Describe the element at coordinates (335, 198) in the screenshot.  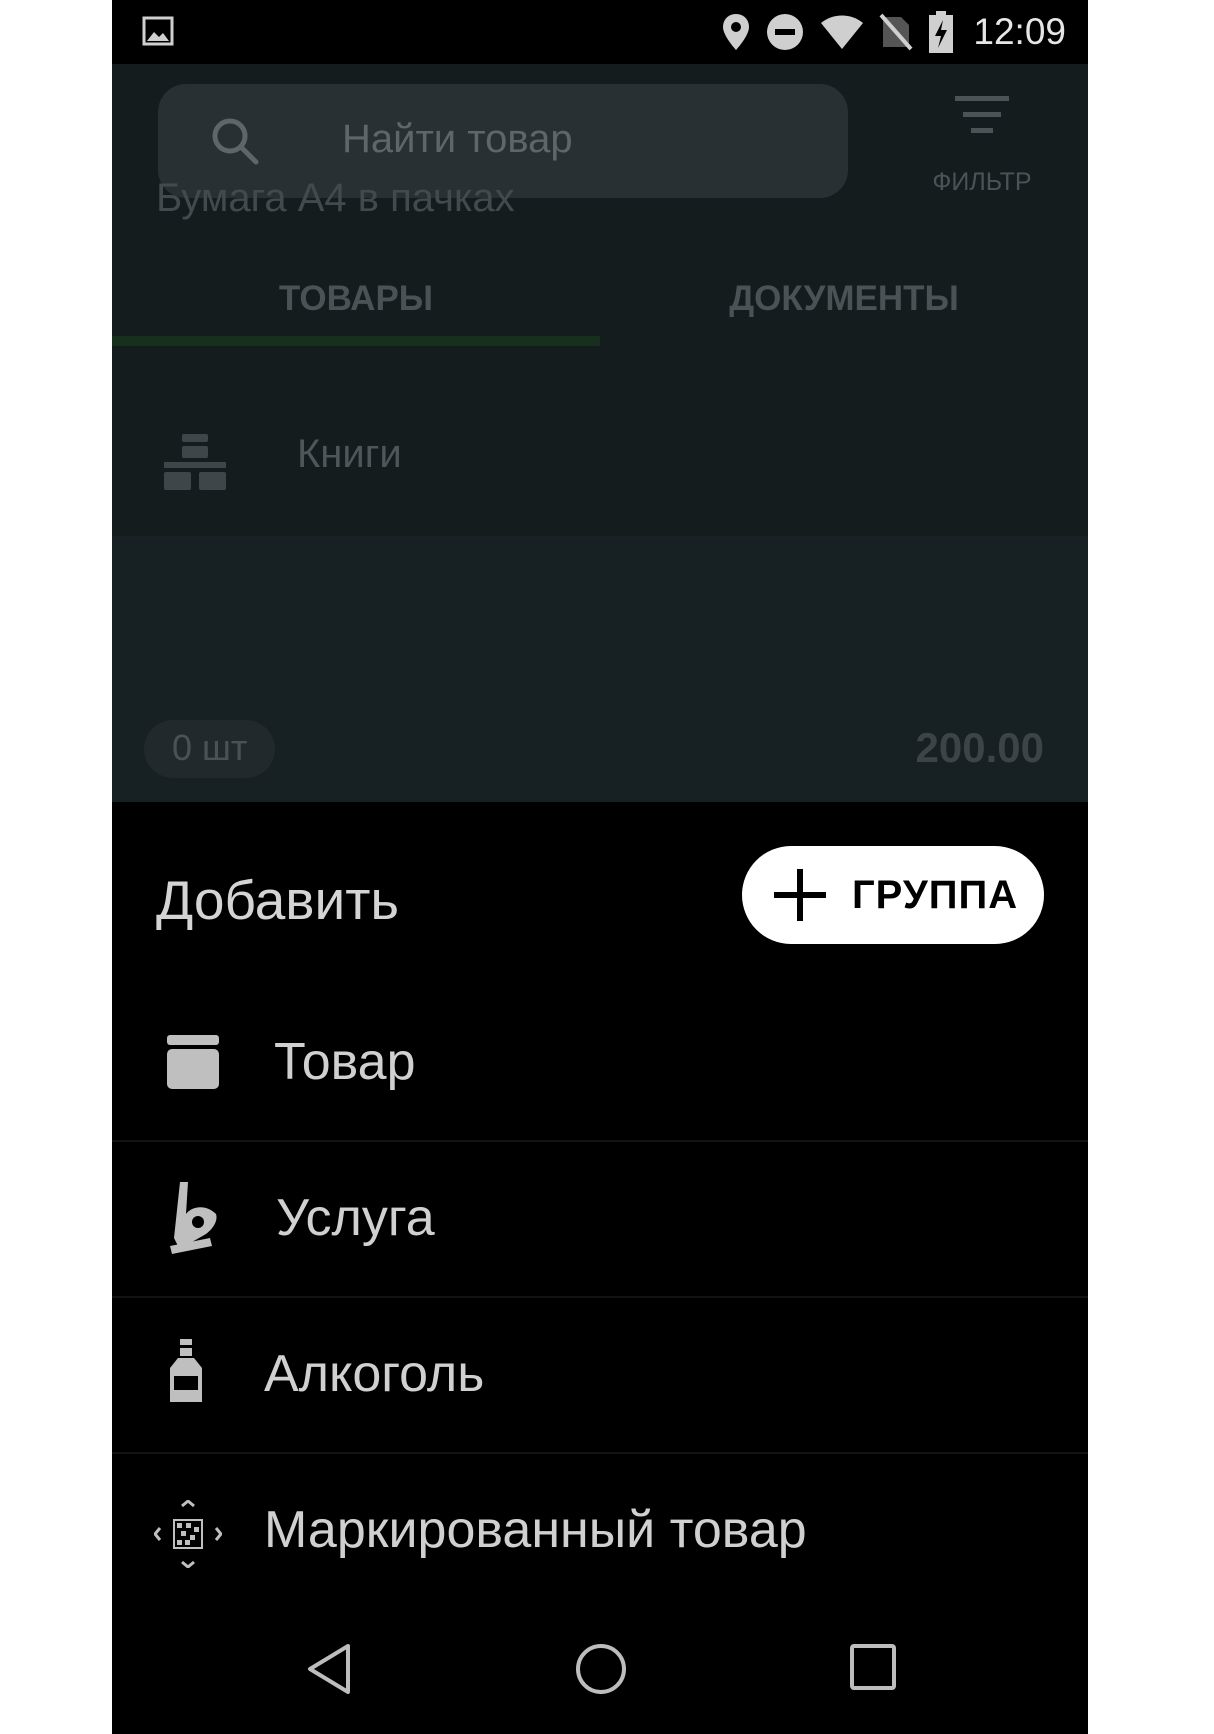
I see `product-name: Бумага А4 в пачках` at that location.